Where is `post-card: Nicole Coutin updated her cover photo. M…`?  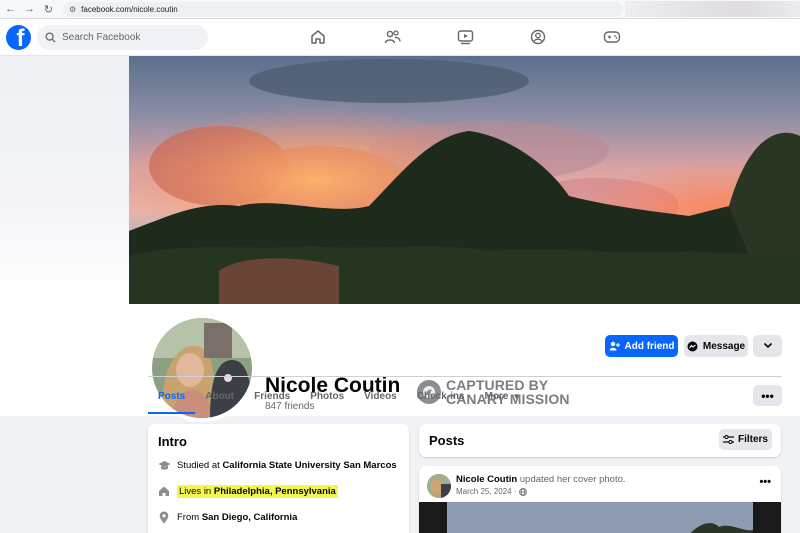
post-card: Nicole Coutin updated her cover photo. M… is located at coordinates (600, 499).